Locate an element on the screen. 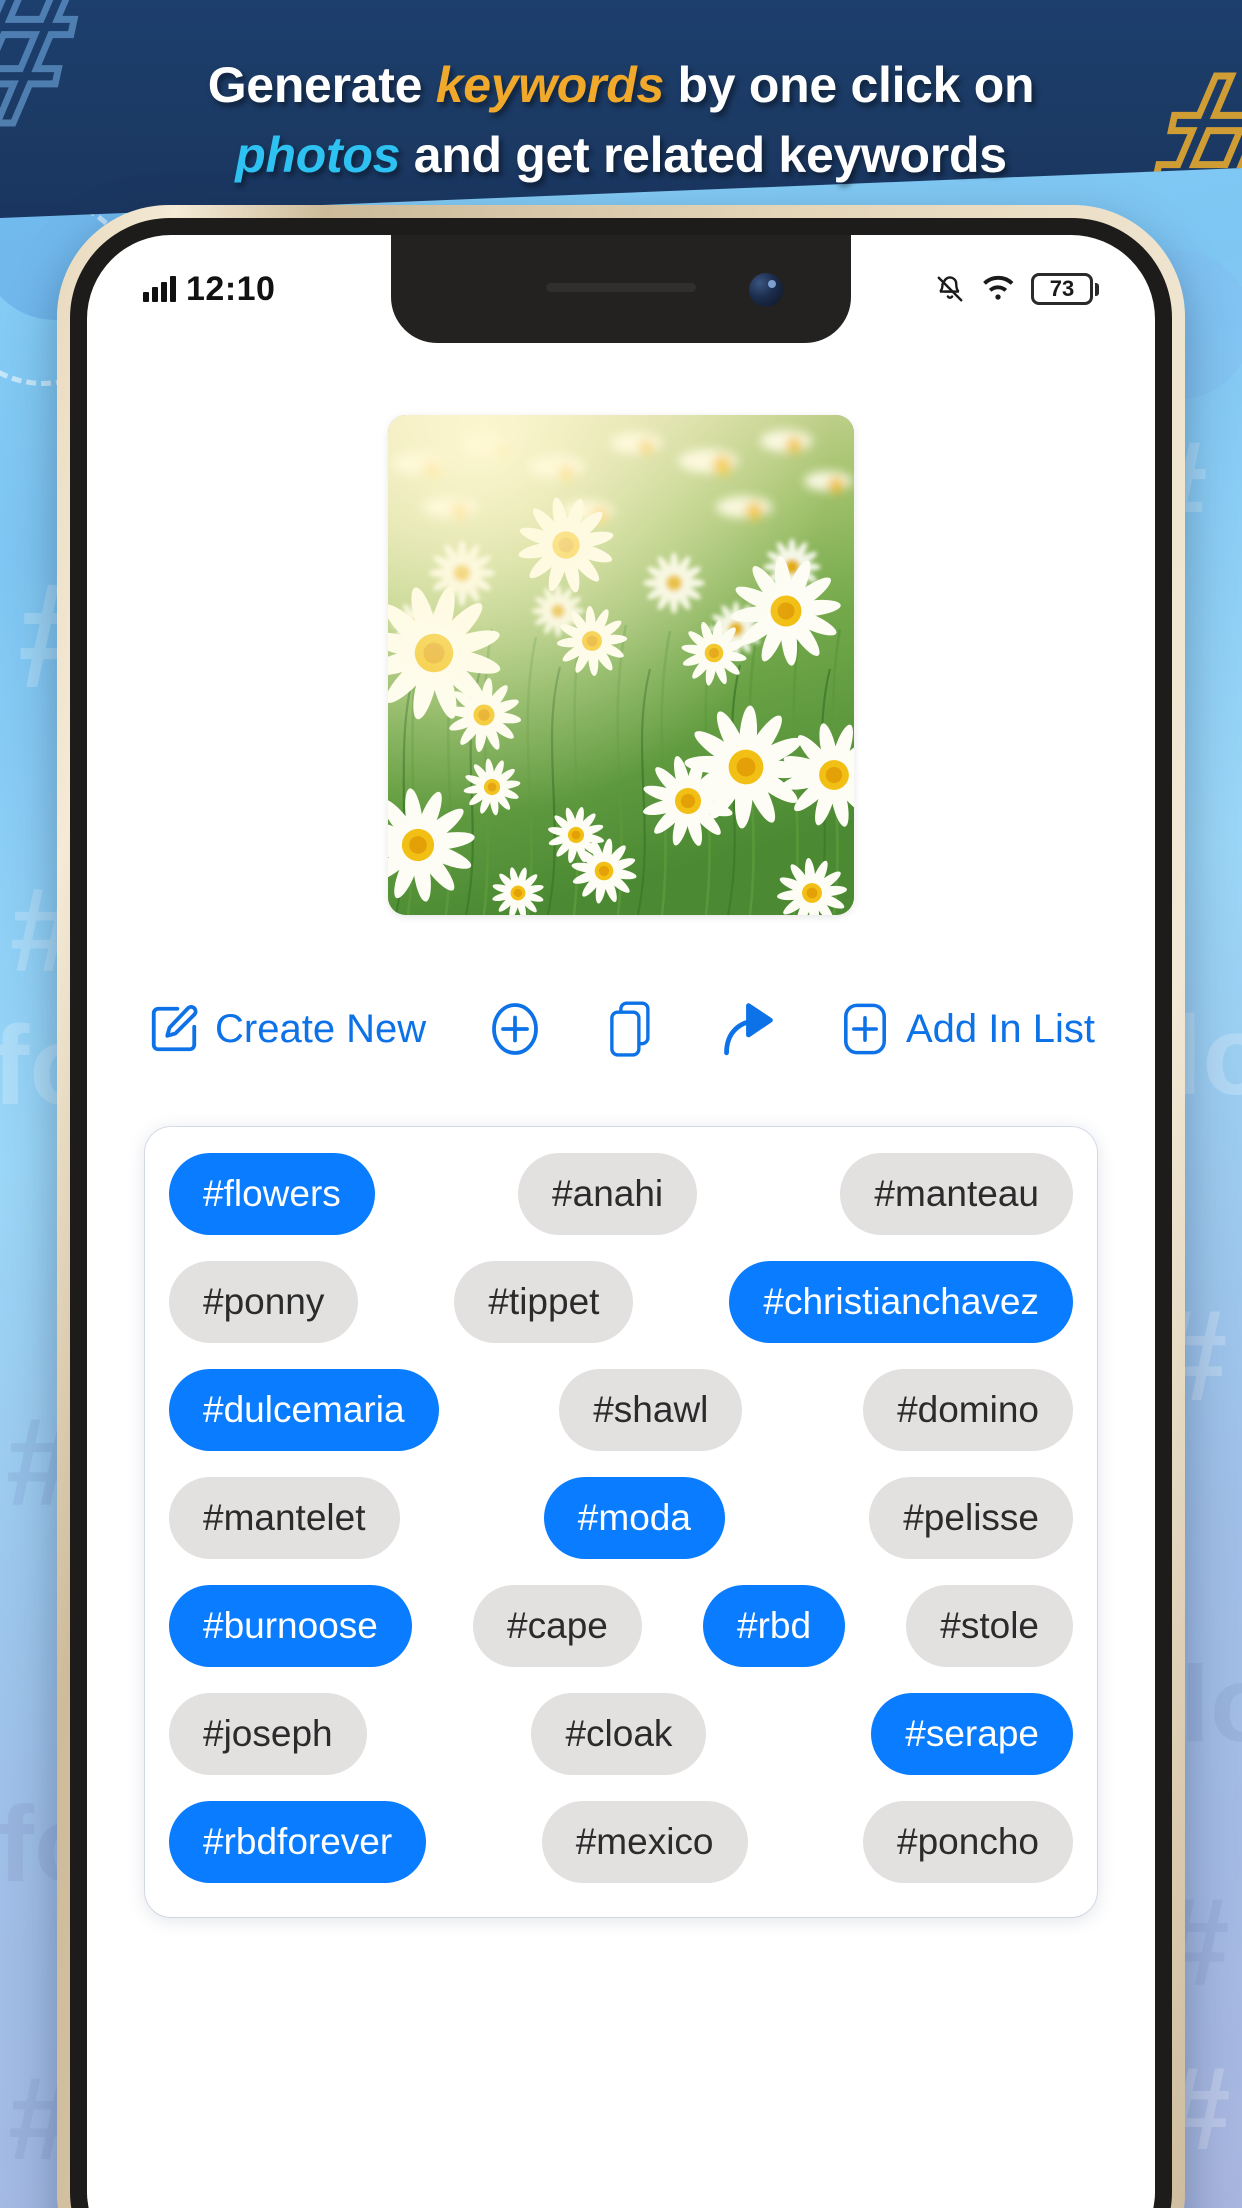  keyword-row: #ponny #tippet #christianchavez is located at coordinates (621, 1302).